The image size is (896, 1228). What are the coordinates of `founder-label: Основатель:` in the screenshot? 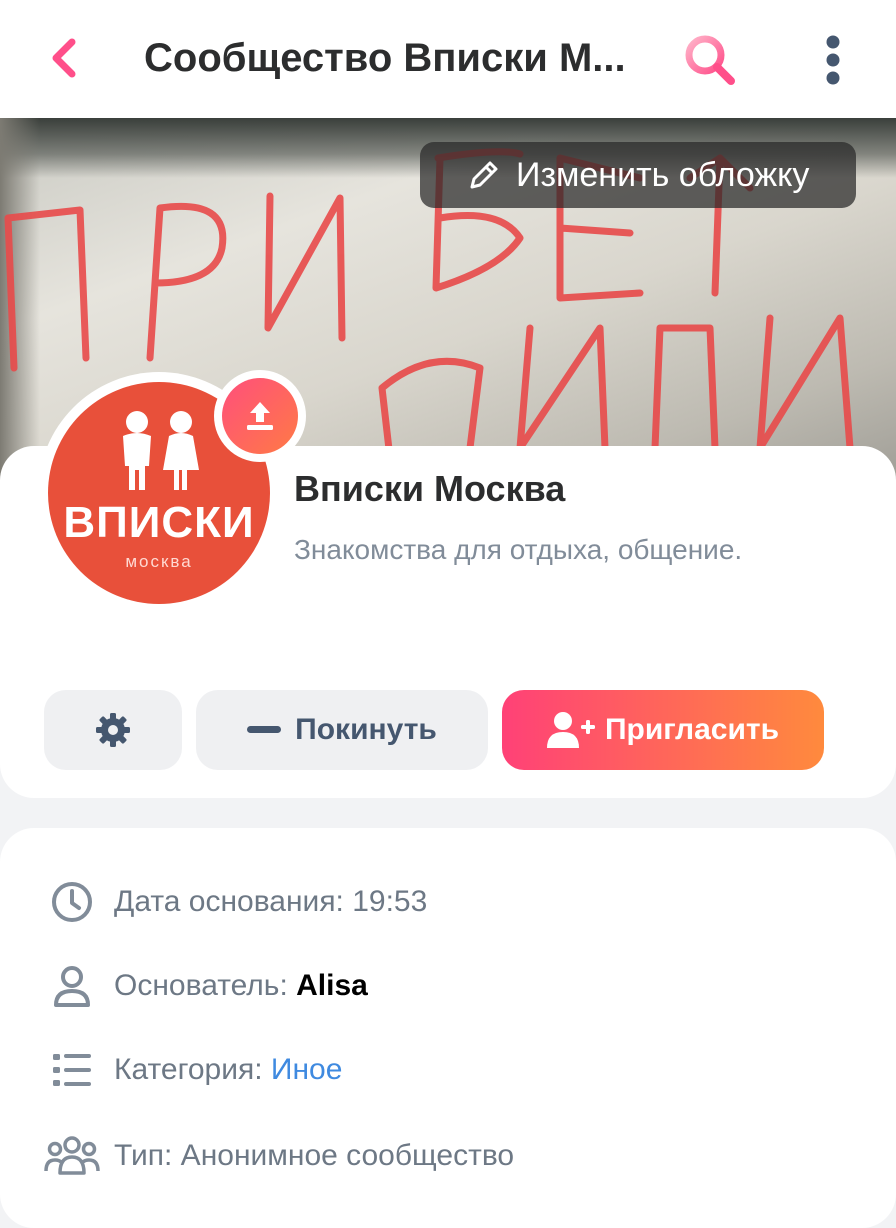 It's located at (205, 985).